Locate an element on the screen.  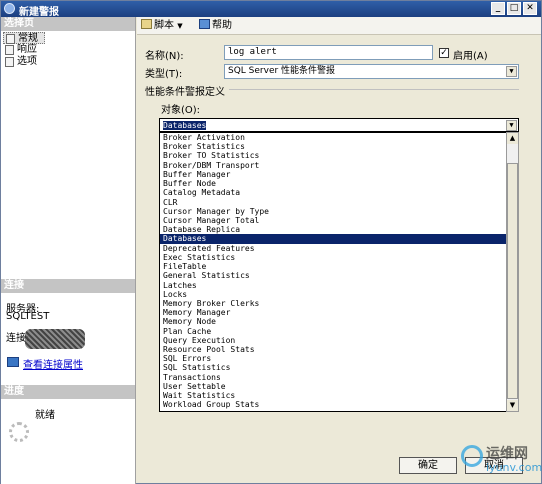
watermark-url: iyunv.com is located at coordinates (514, 467).